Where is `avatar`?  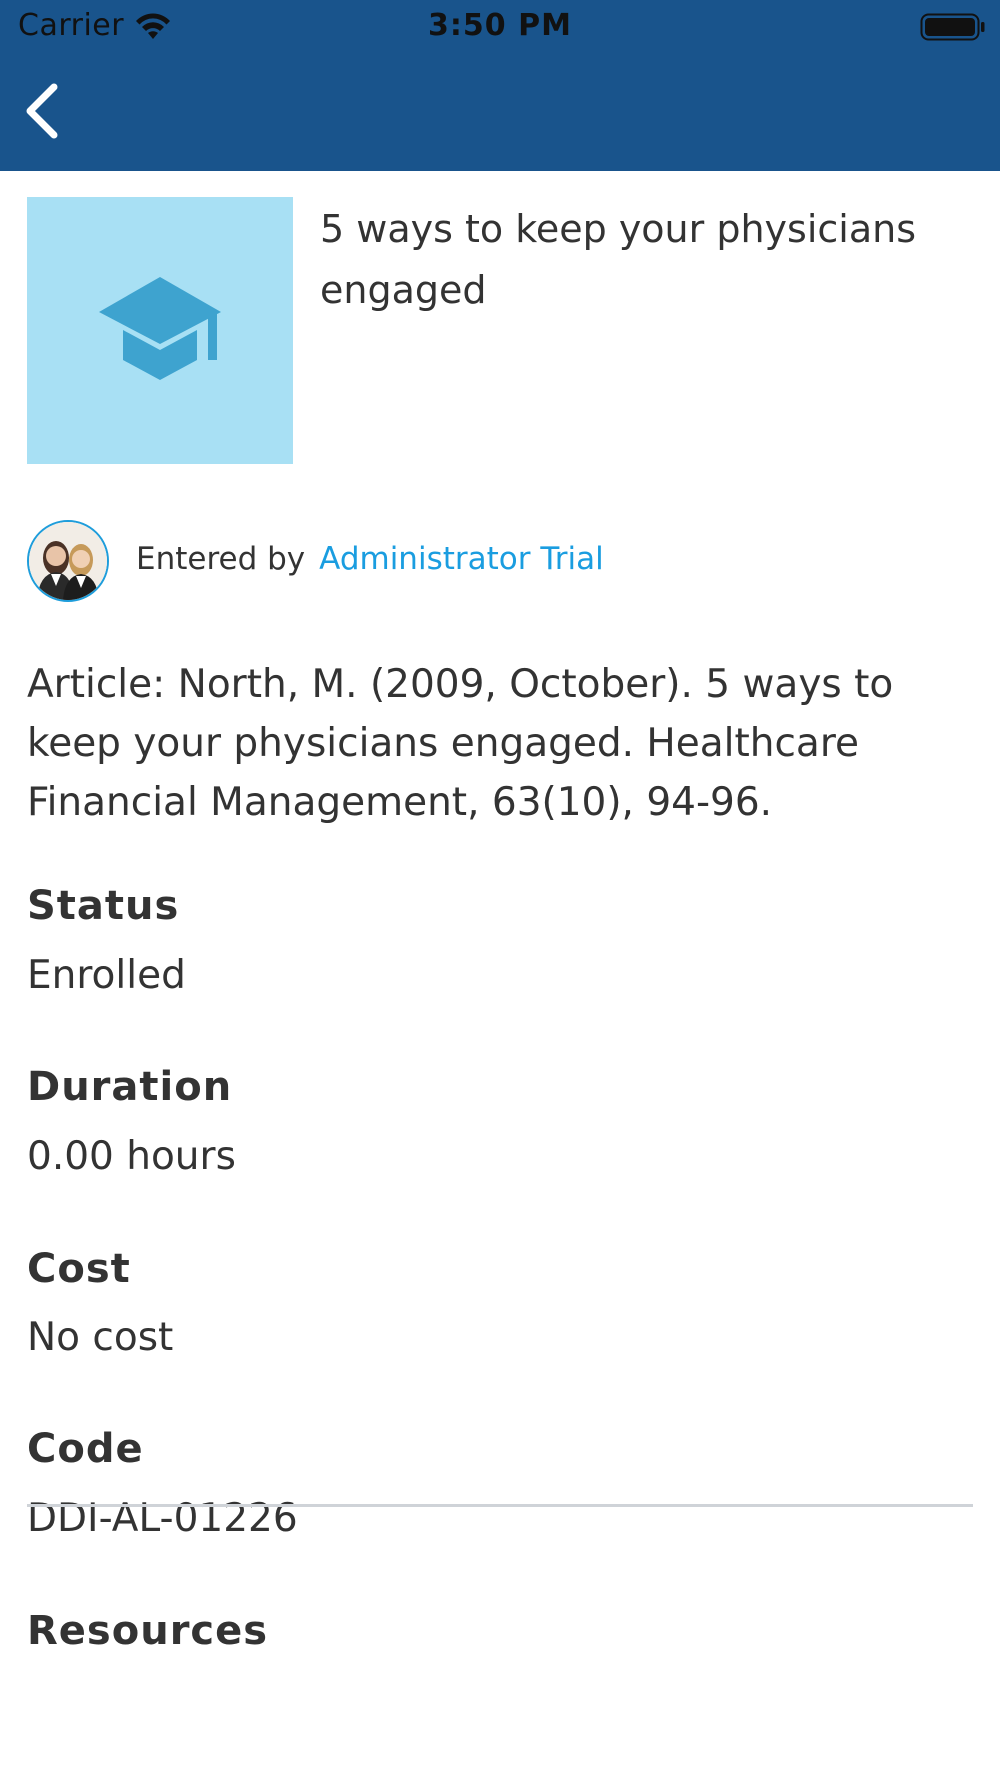 avatar is located at coordinates (68, 561).